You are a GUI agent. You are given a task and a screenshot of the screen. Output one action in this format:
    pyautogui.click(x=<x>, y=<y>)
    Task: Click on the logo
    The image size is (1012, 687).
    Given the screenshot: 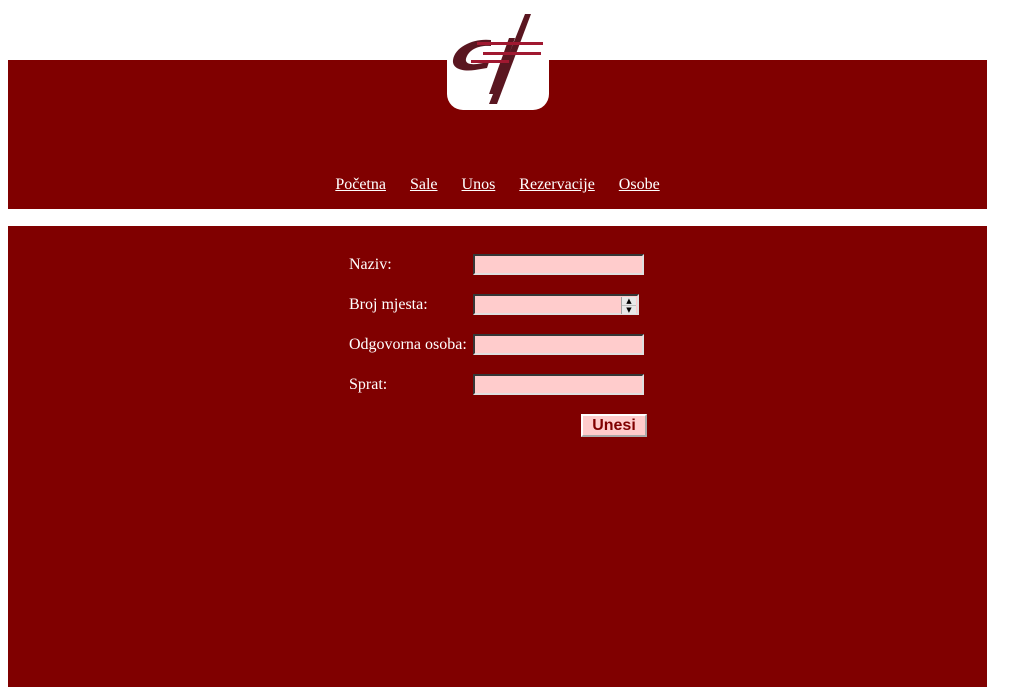 What is the action you would take?
    pyautogui.click(x=498, y=60)
    